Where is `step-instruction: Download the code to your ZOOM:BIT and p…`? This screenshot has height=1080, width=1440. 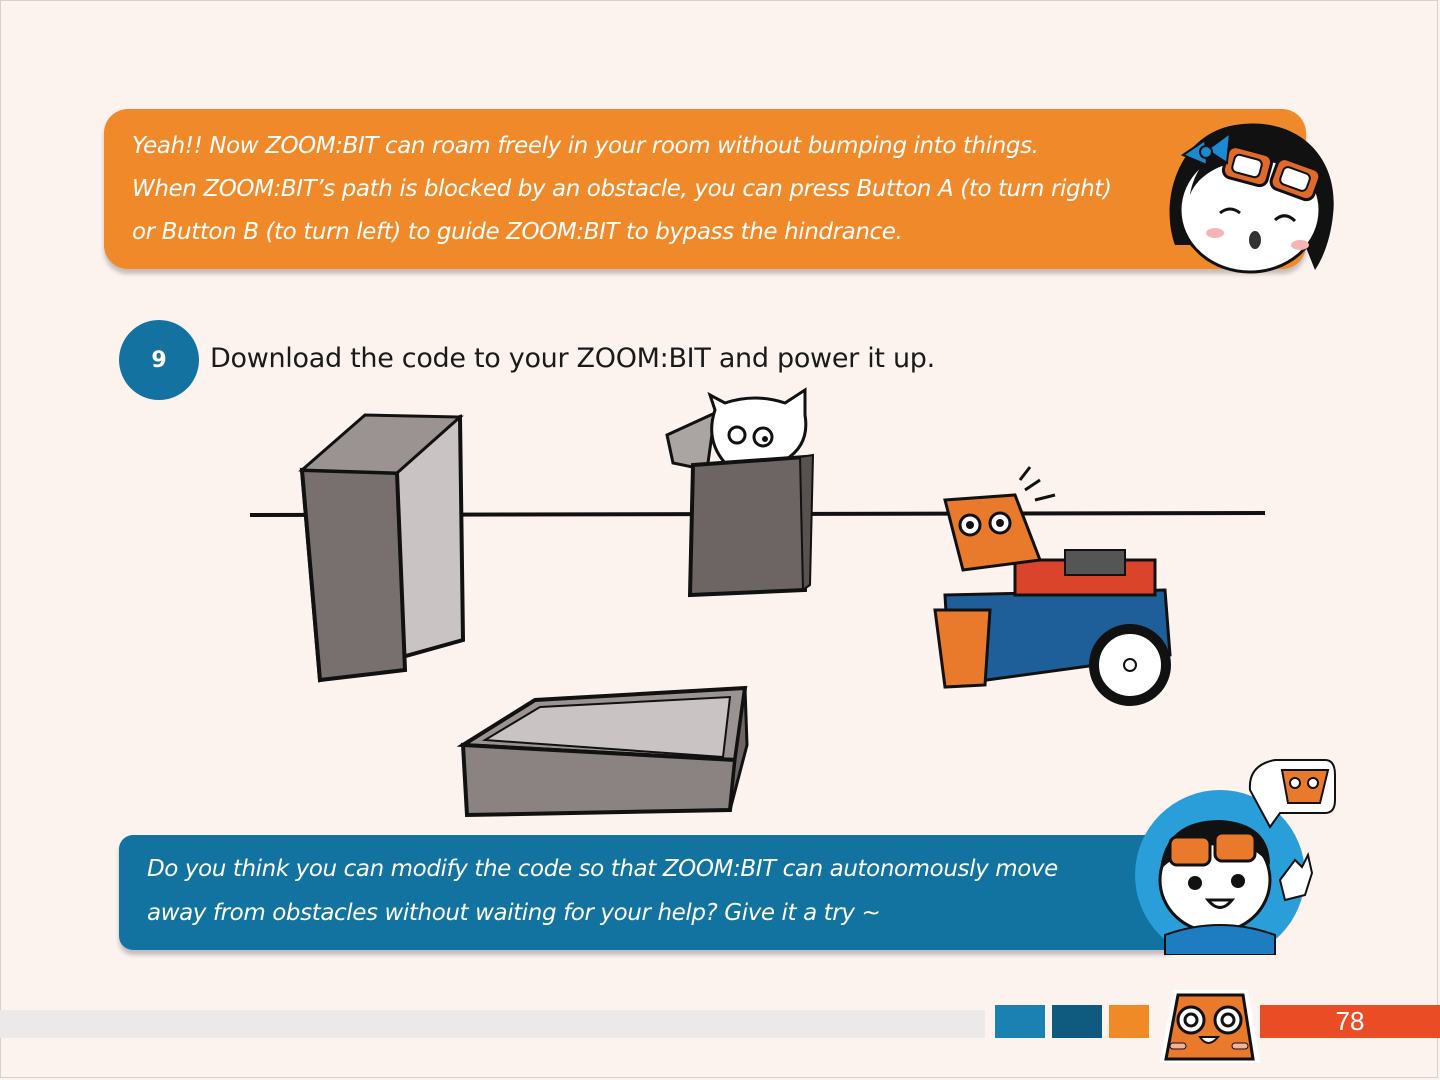 step-instruction: Download the code to your ZOOM:BIT and p… is located at coordinates (572, 358).